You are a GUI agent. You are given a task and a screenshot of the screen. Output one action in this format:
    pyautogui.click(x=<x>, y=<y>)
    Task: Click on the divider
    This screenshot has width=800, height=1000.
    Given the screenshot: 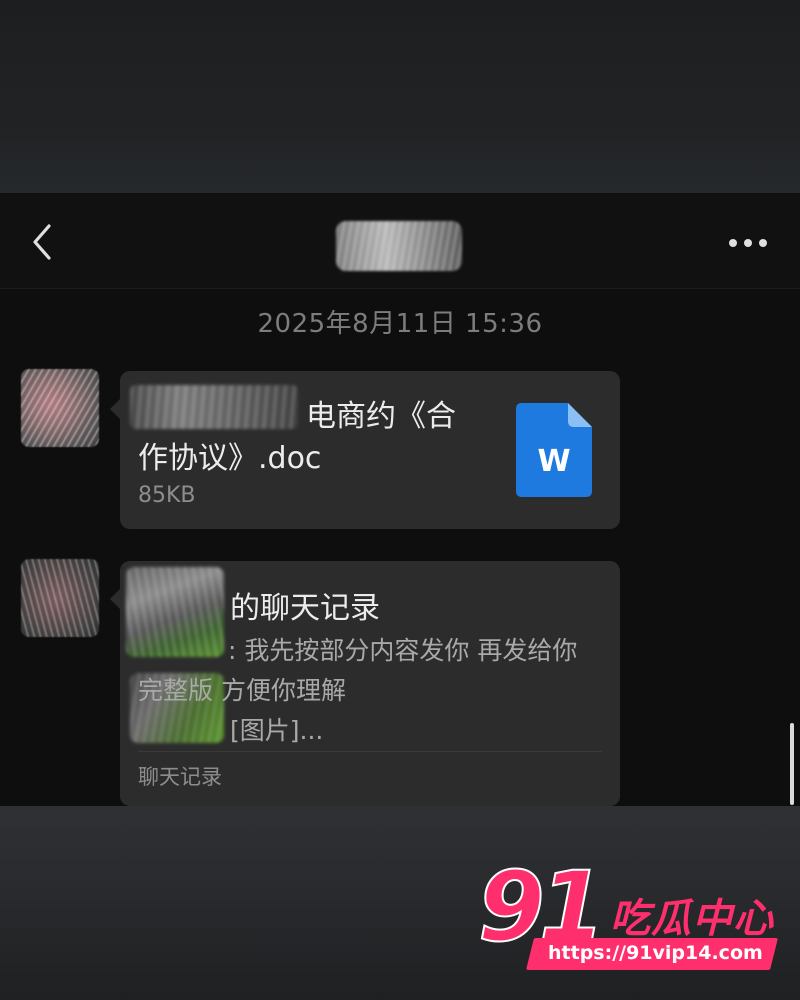 What is the action you would take?
    pyautogui.click(x=370, y=751)
    